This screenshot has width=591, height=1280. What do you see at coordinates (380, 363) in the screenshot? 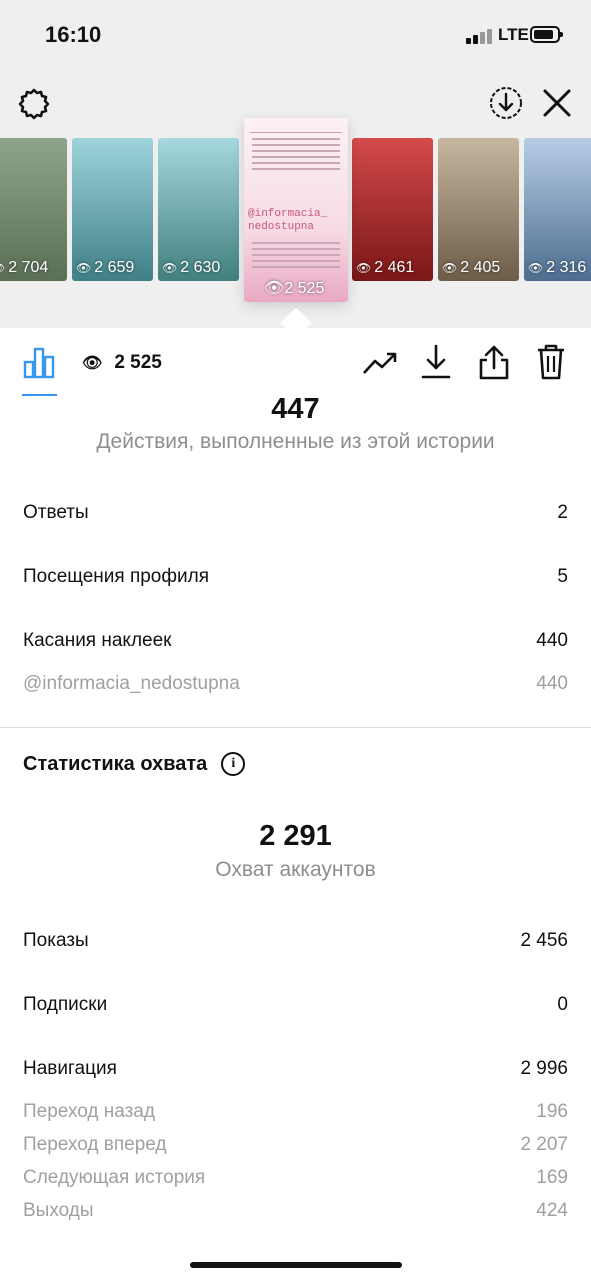
I see `promote-trend-icon` at bounding box center [380, 363].